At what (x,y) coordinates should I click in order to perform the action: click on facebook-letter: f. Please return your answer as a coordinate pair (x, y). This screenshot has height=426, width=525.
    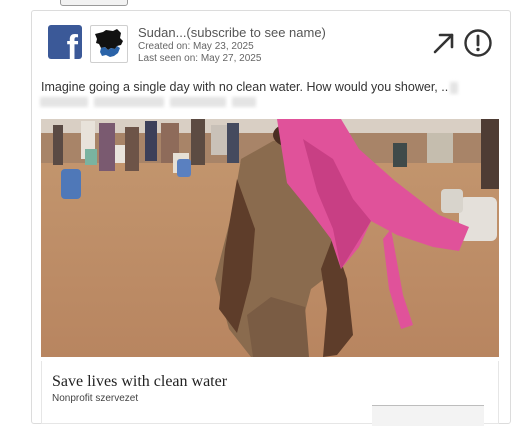
    Looking at the image, I should click on (72, 44).